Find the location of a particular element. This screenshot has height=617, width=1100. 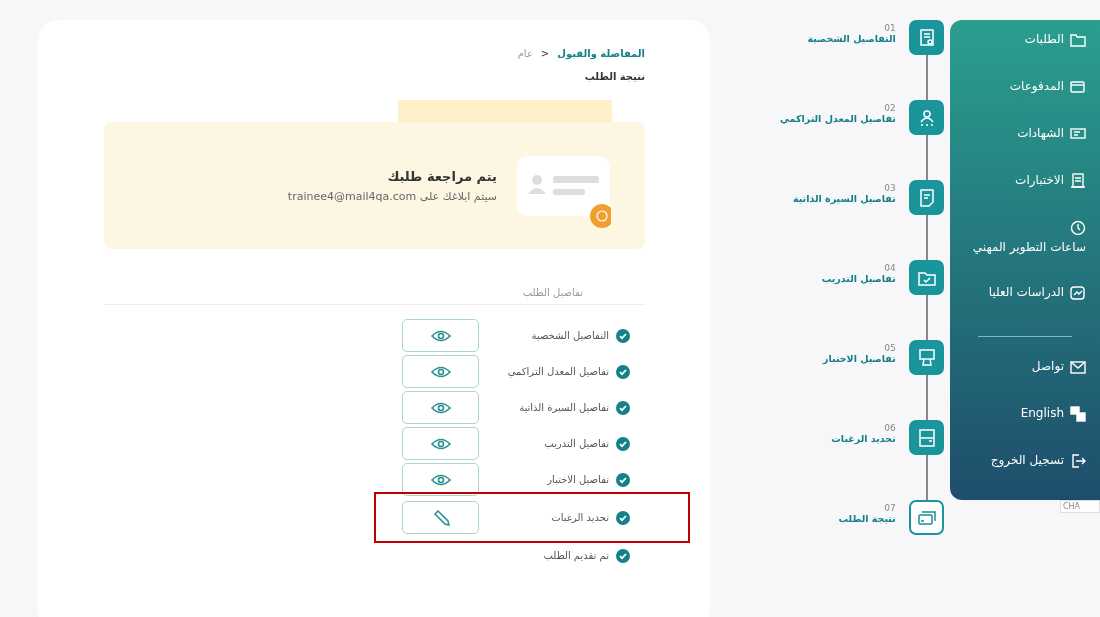

certificate-icon is located at coordinates (1078, 133).